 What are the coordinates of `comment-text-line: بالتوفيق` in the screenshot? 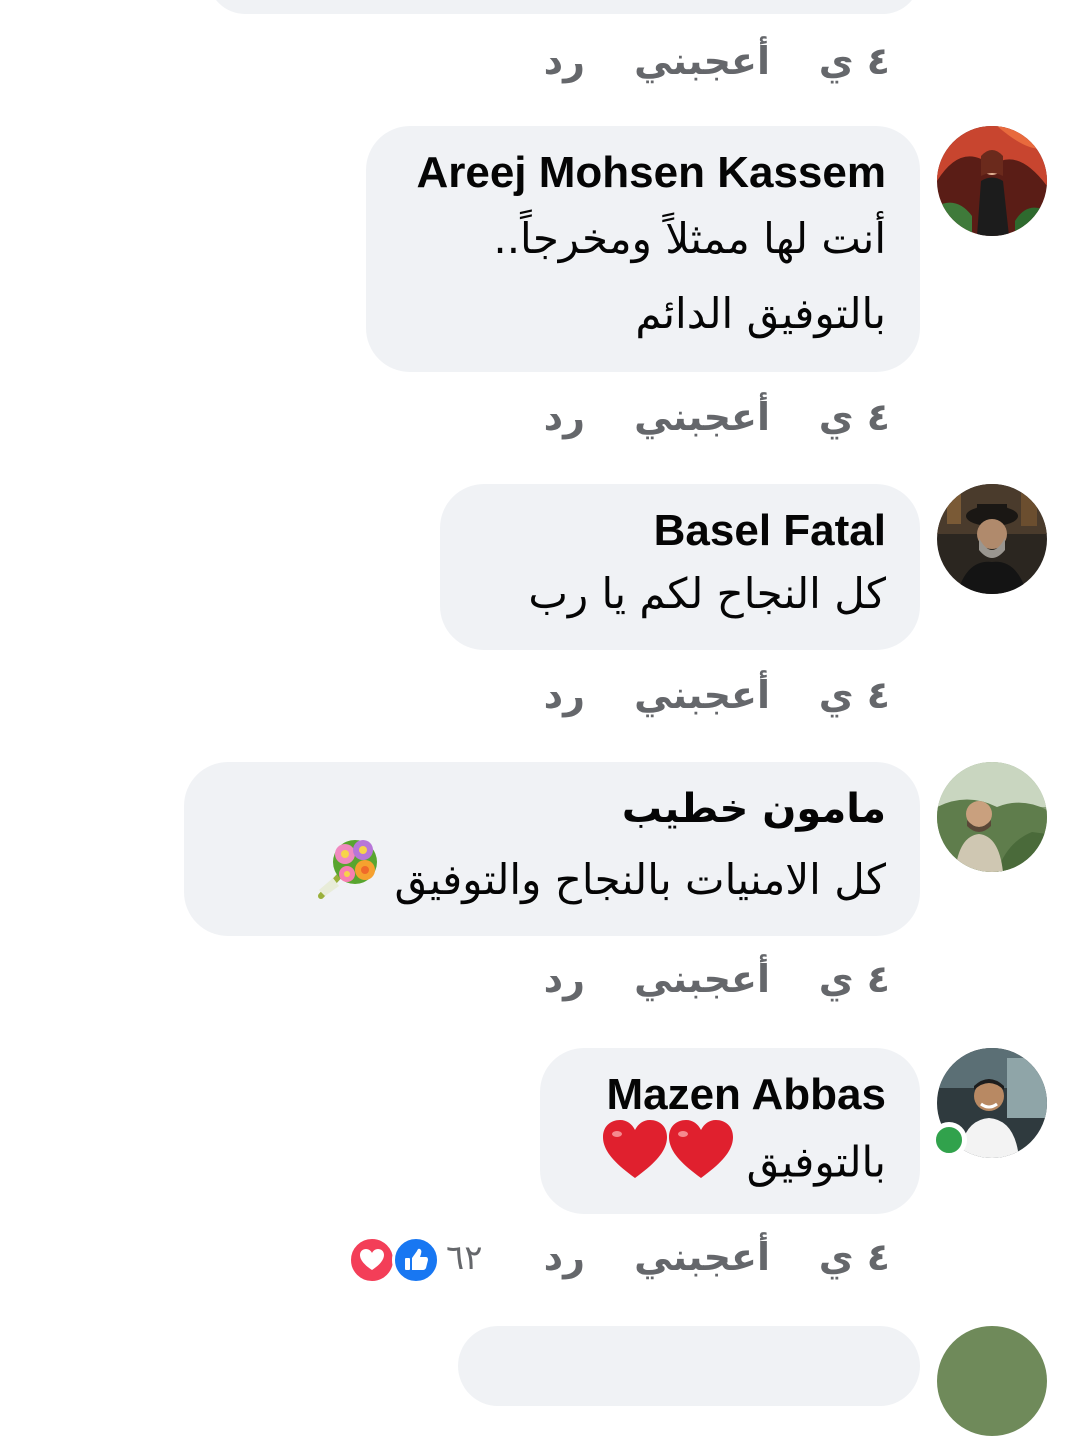 It's located at (816, 1162).